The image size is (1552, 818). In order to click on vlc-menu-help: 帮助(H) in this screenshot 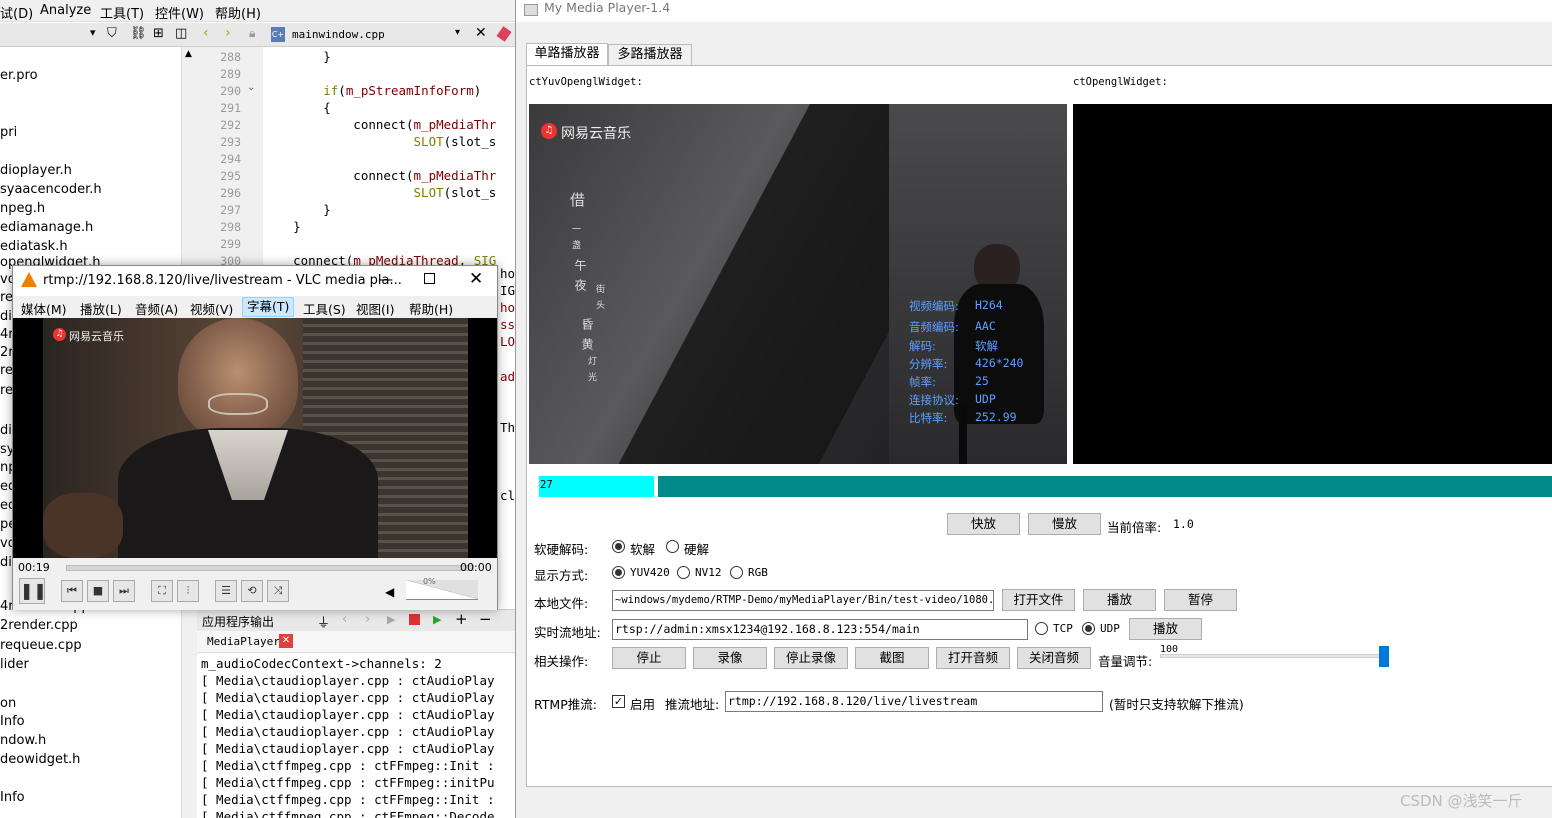, I will do `click(431, 308)`.